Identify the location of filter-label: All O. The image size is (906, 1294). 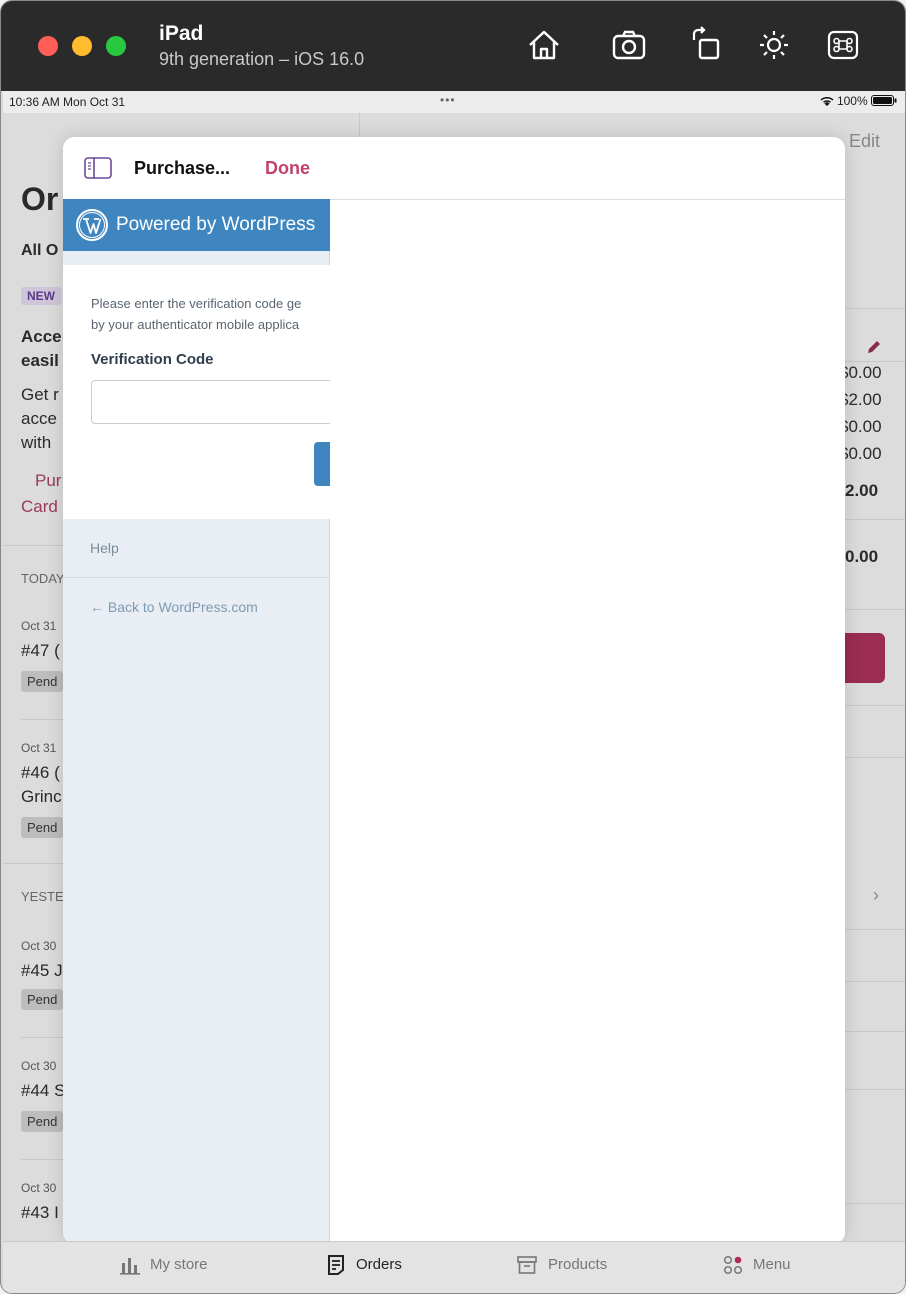
(39, 251).